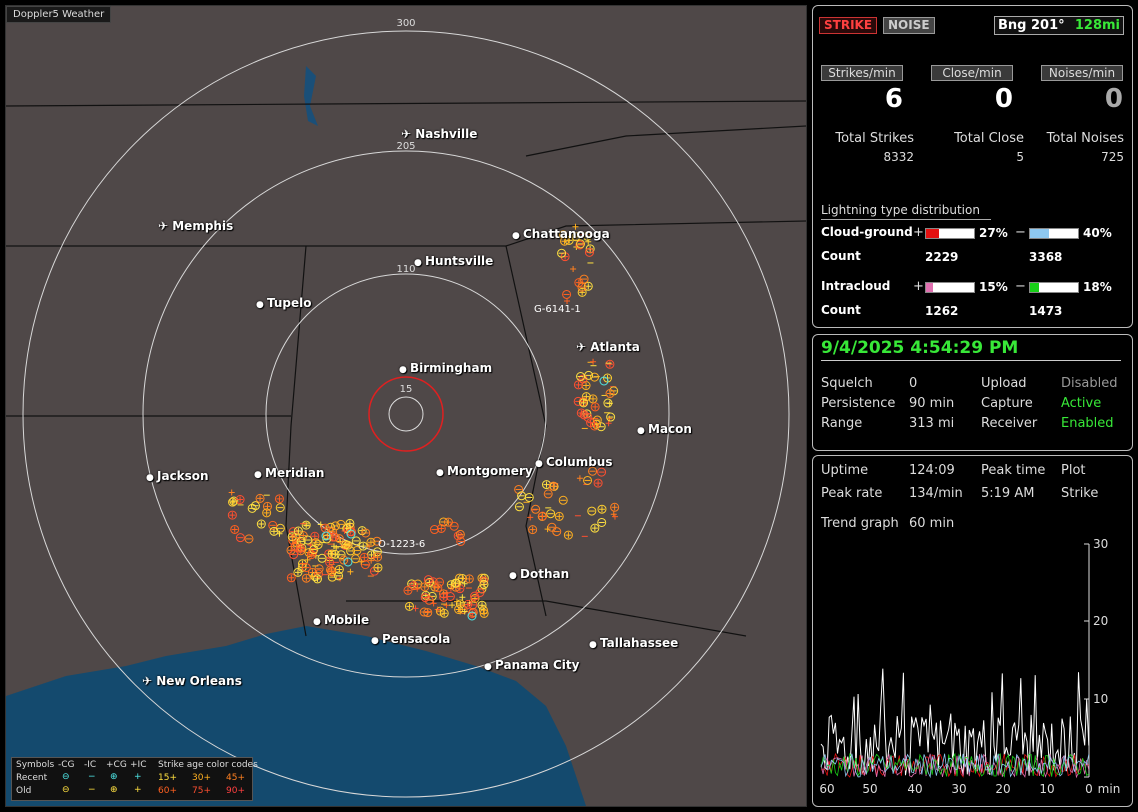  Describe the element at coordinates (869, 789) in the screenshot. I see `x-tick: 50` at that location.